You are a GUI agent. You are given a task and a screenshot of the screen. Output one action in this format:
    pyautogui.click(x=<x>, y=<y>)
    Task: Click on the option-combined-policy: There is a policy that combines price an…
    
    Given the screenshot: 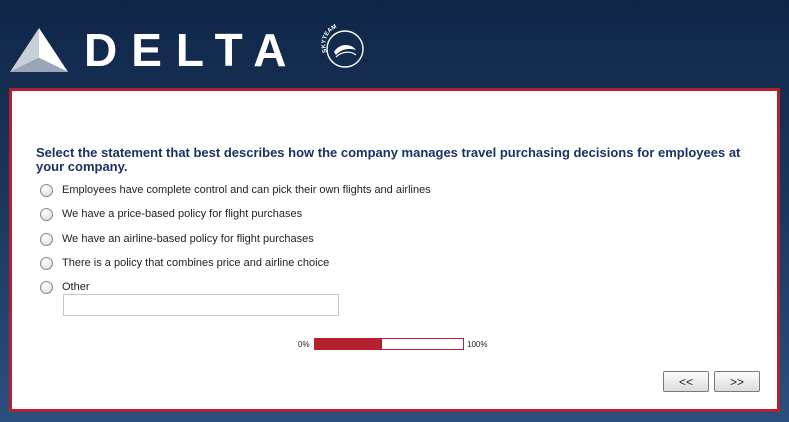 What is the action you would take?
    pyautogui.click(x=184, y=263)
    